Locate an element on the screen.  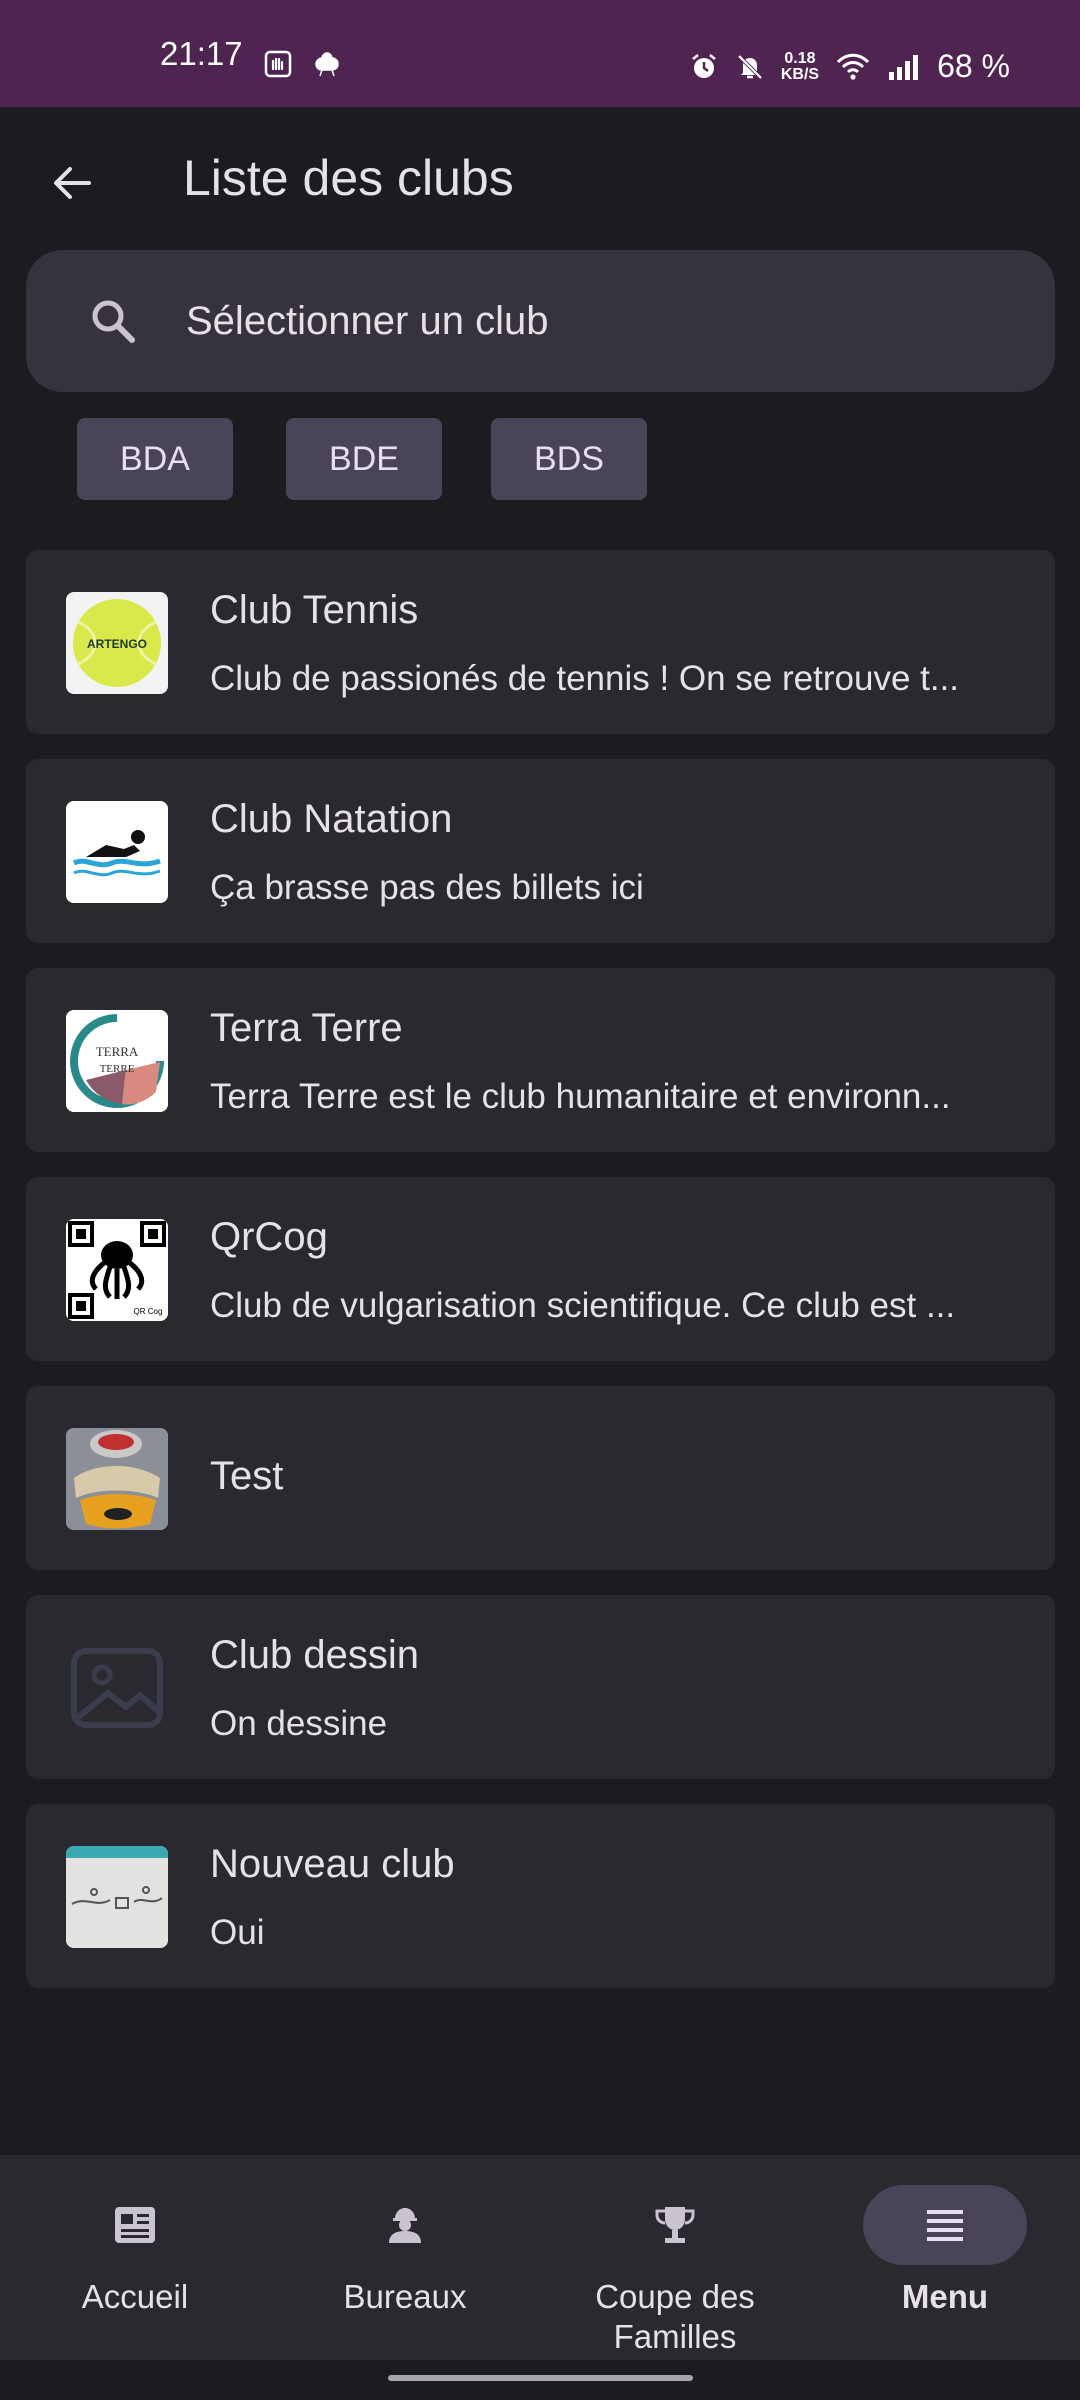
worker-icon is located at coordinates (405, 2225).